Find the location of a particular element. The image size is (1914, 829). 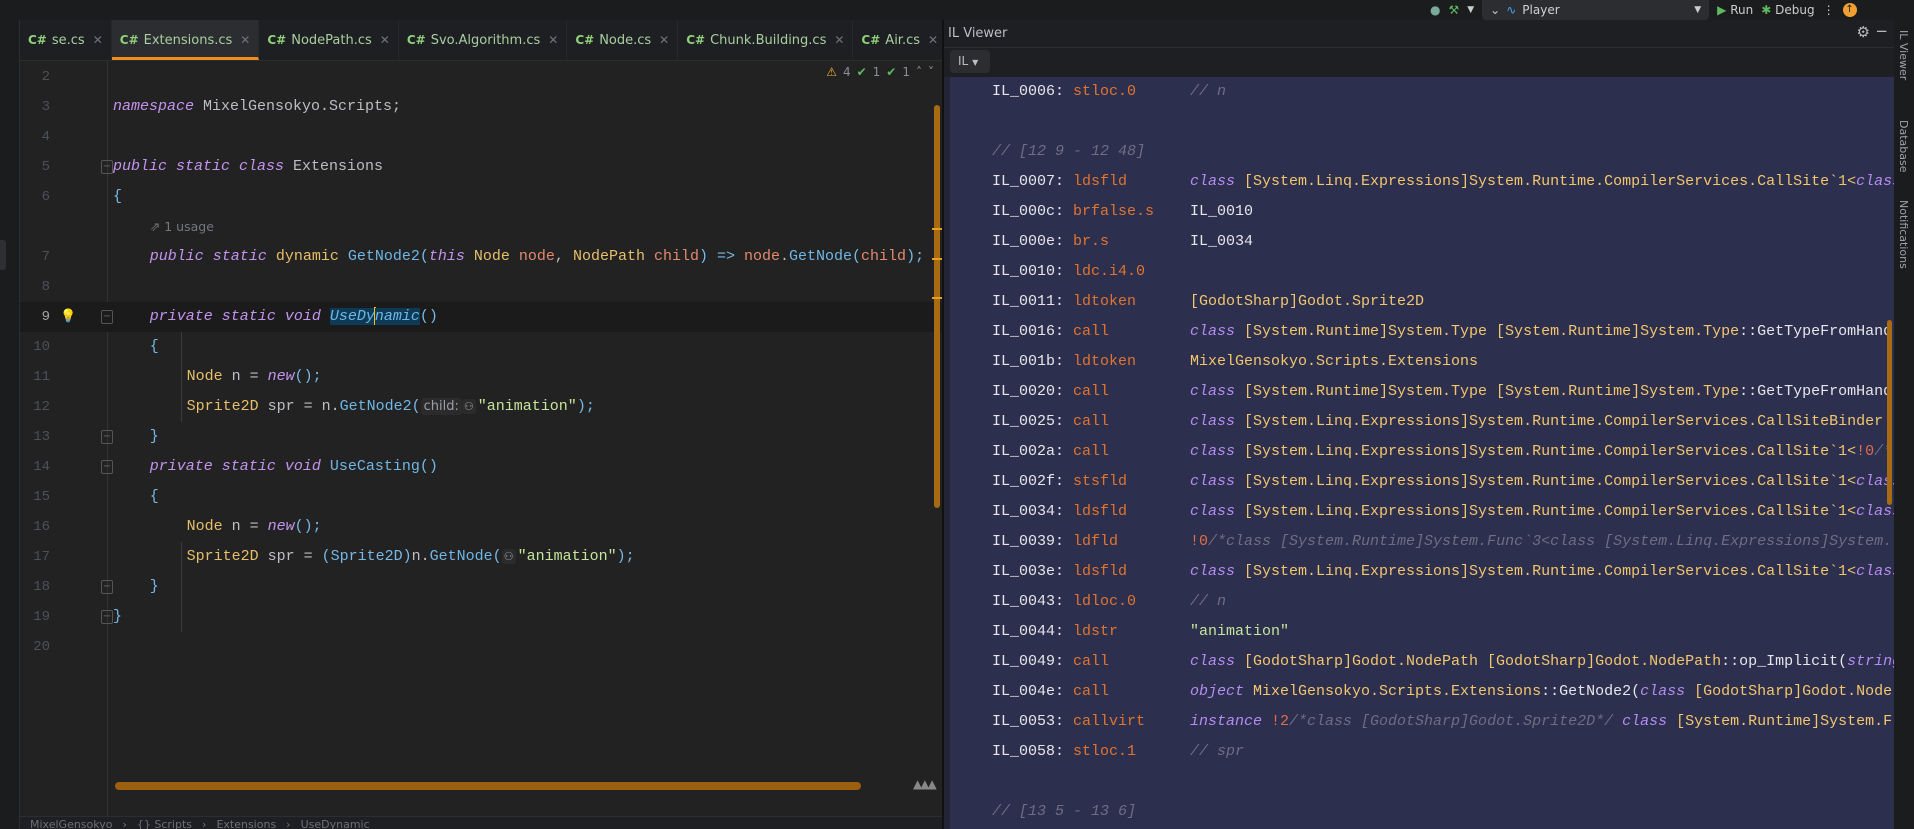

il-operand-token: instance is located at coordinates (1231, 721).